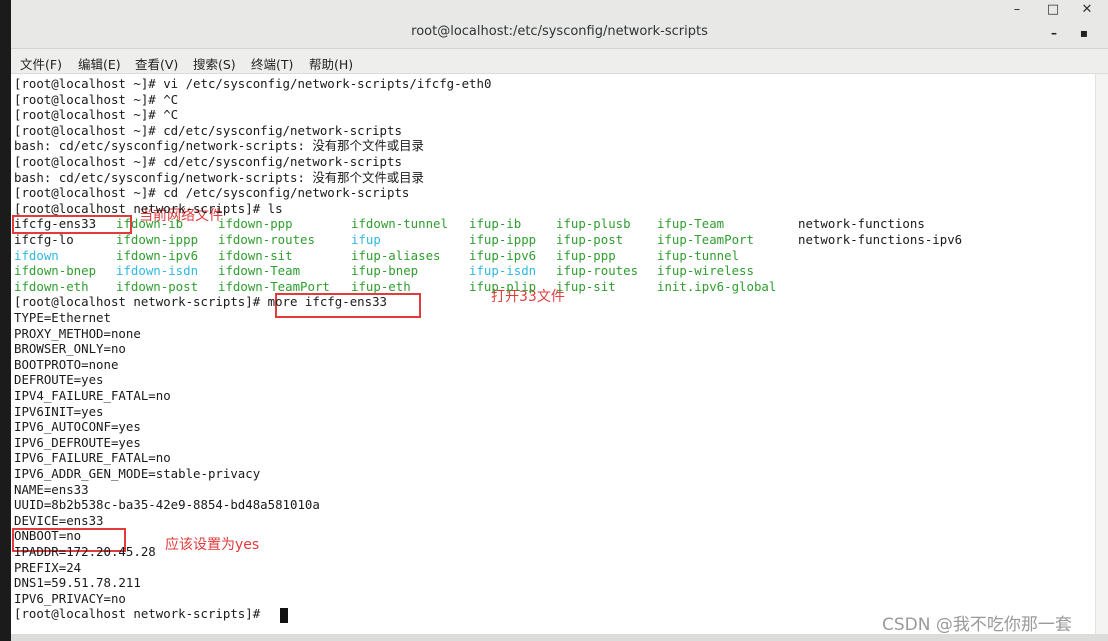  Describe the element at coordinates (156, 63) in the screenshot. I see `menu-view: 查看(V)` at that location.